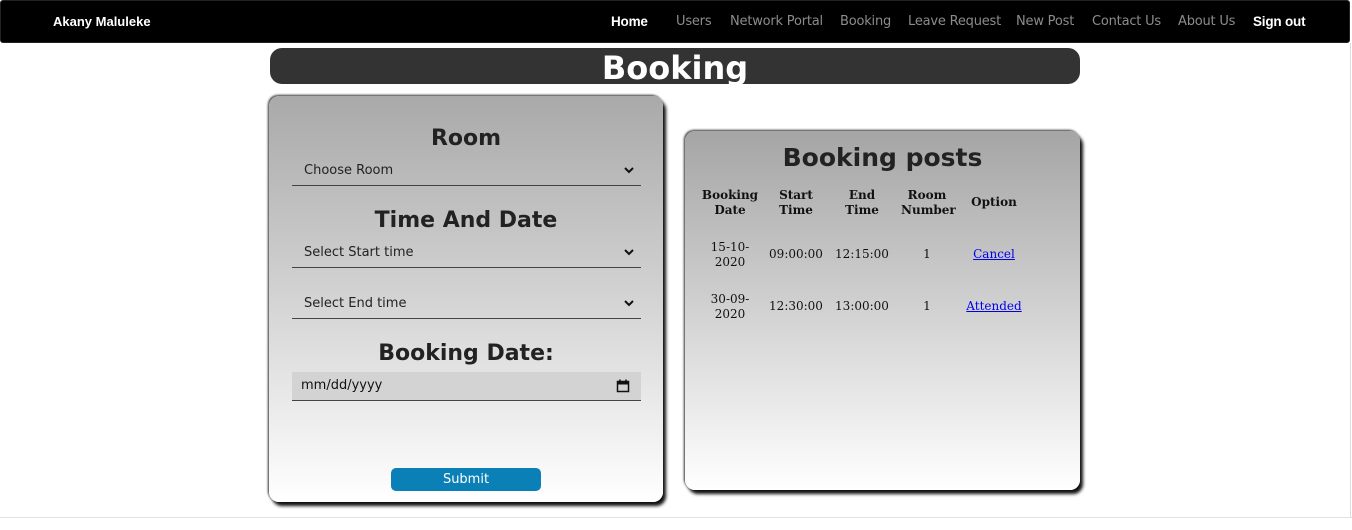  What do you see at coordinates (629, 21) in the screenshot?
I see `nav-home: Home` at bounding box center [629, 21].